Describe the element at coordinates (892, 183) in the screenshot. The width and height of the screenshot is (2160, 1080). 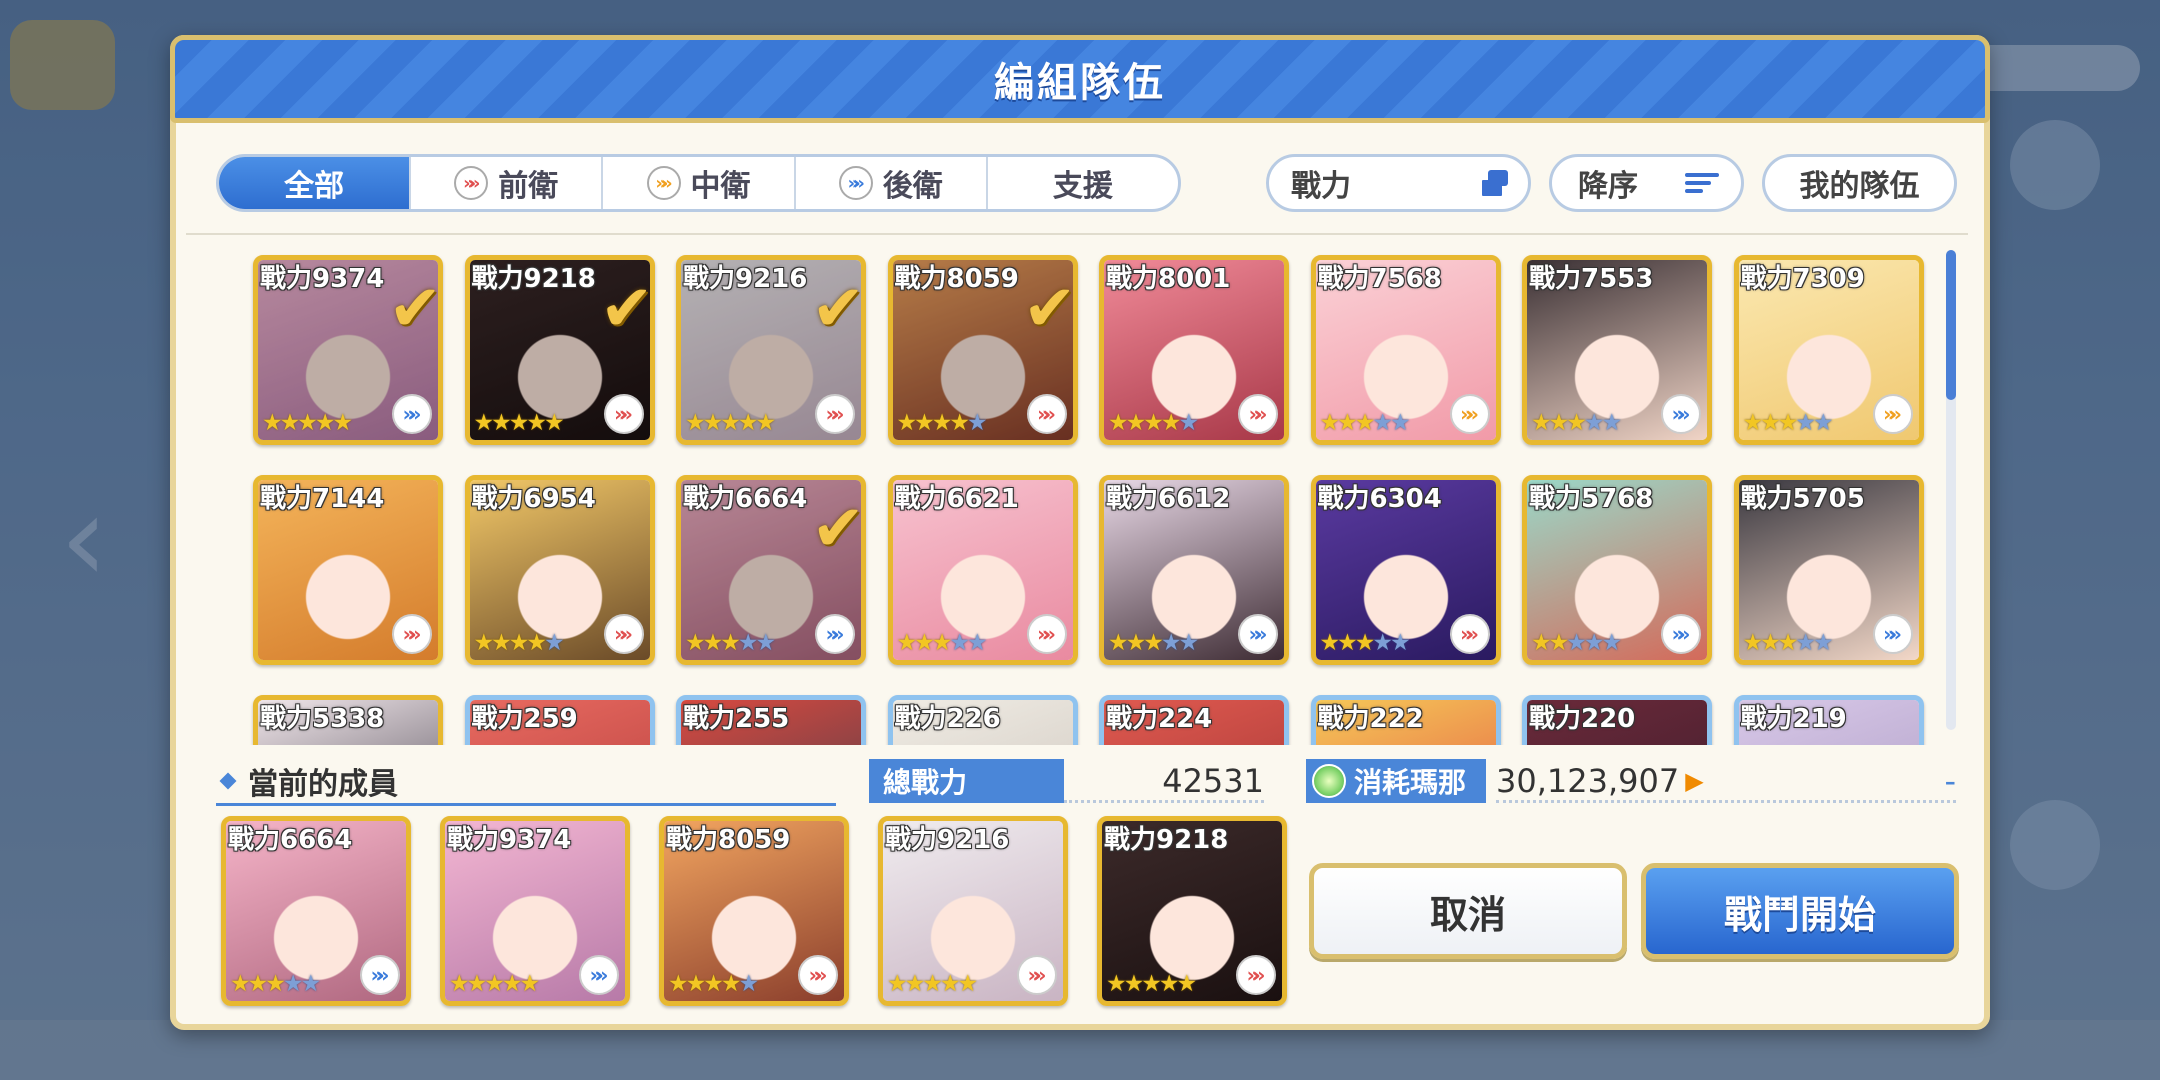
I see `tab-3: »» 後衛` at that location.